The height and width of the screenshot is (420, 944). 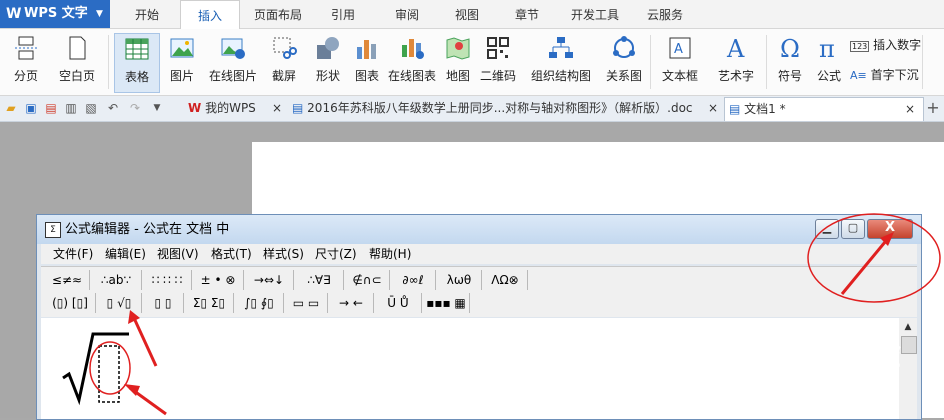 What do you see at coordinates (822, 376) in the screenshot?
I see `baidu-watermark: Baidu经验 jingyan.baidu.com` at bounding box center [822, 376].